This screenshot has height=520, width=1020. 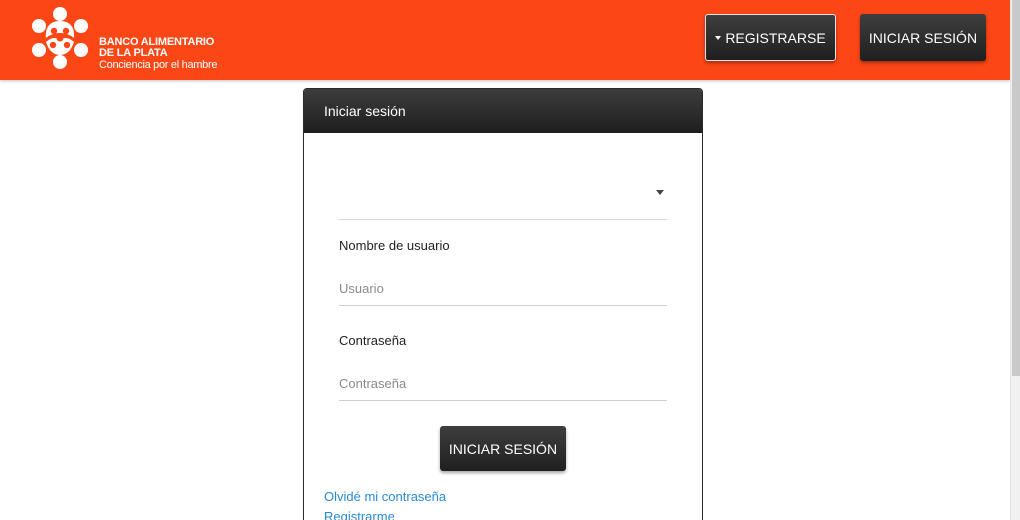 I want to click on login-submit-button: INICIAR SESIÓN, so click(x=503, y=448).